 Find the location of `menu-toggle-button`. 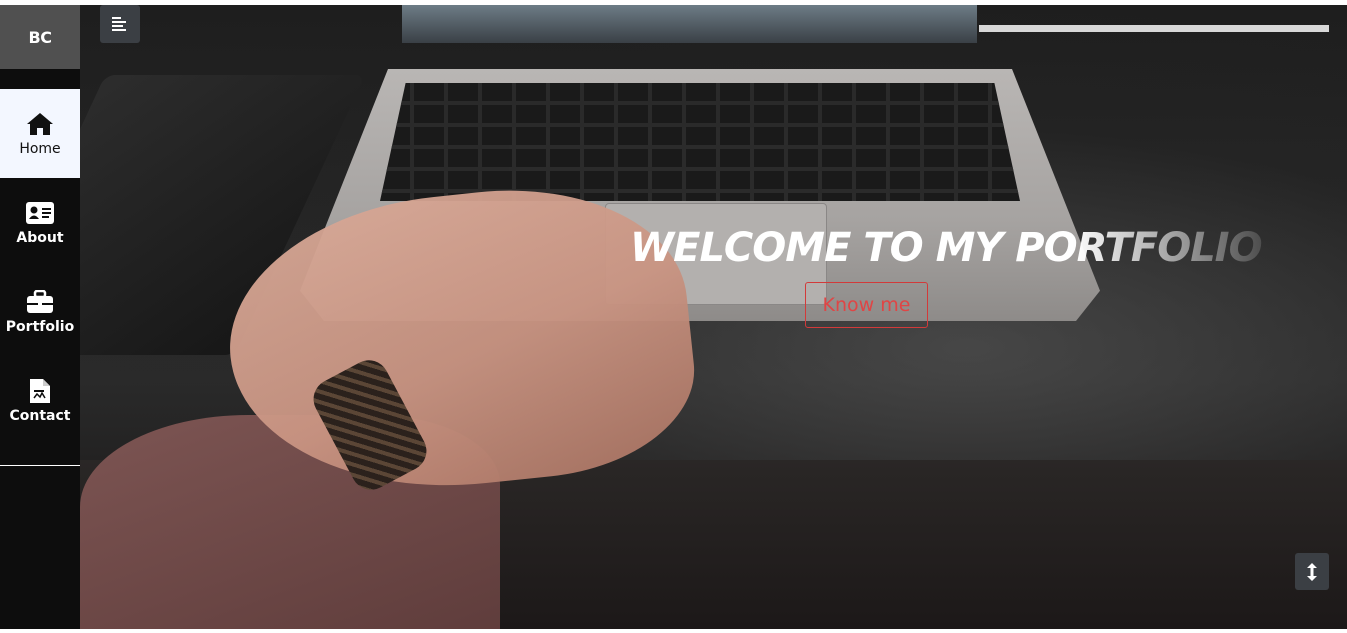

menu-toggle-button is located at coordinates (120, 24).